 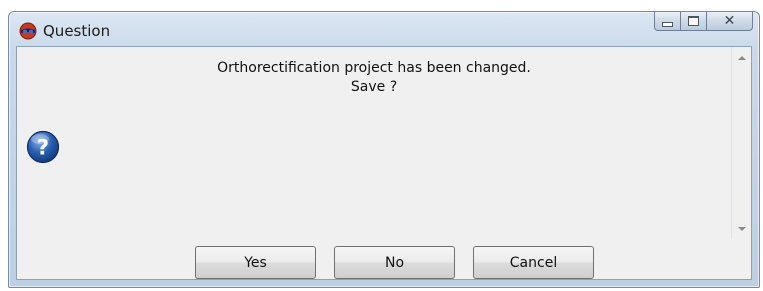 I want to click on message-question: Save ?, so click(x=374, y=87).